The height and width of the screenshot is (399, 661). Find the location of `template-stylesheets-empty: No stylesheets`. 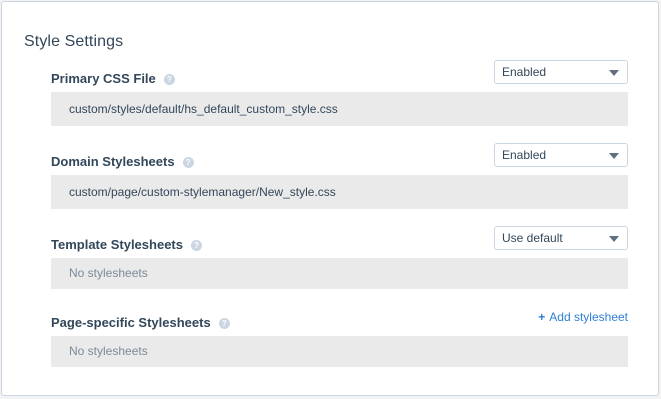

template-stylesheets-empty: No stylesheets is located at coordinates (339, 273).